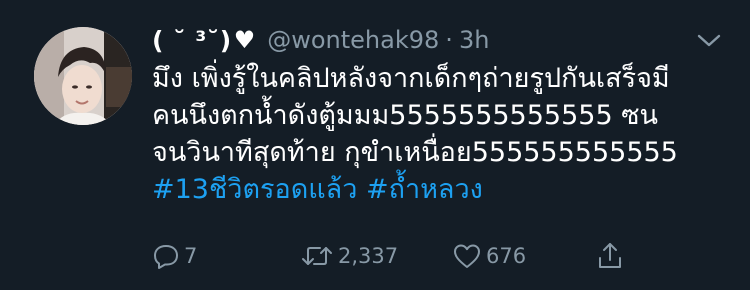 The image size is (750, 290). I want to click on timestamp: 3h, so click(474, 40).